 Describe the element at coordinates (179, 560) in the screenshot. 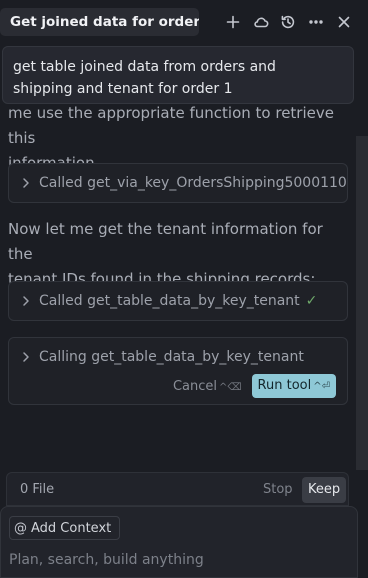

I see `prompt-input` at that location.